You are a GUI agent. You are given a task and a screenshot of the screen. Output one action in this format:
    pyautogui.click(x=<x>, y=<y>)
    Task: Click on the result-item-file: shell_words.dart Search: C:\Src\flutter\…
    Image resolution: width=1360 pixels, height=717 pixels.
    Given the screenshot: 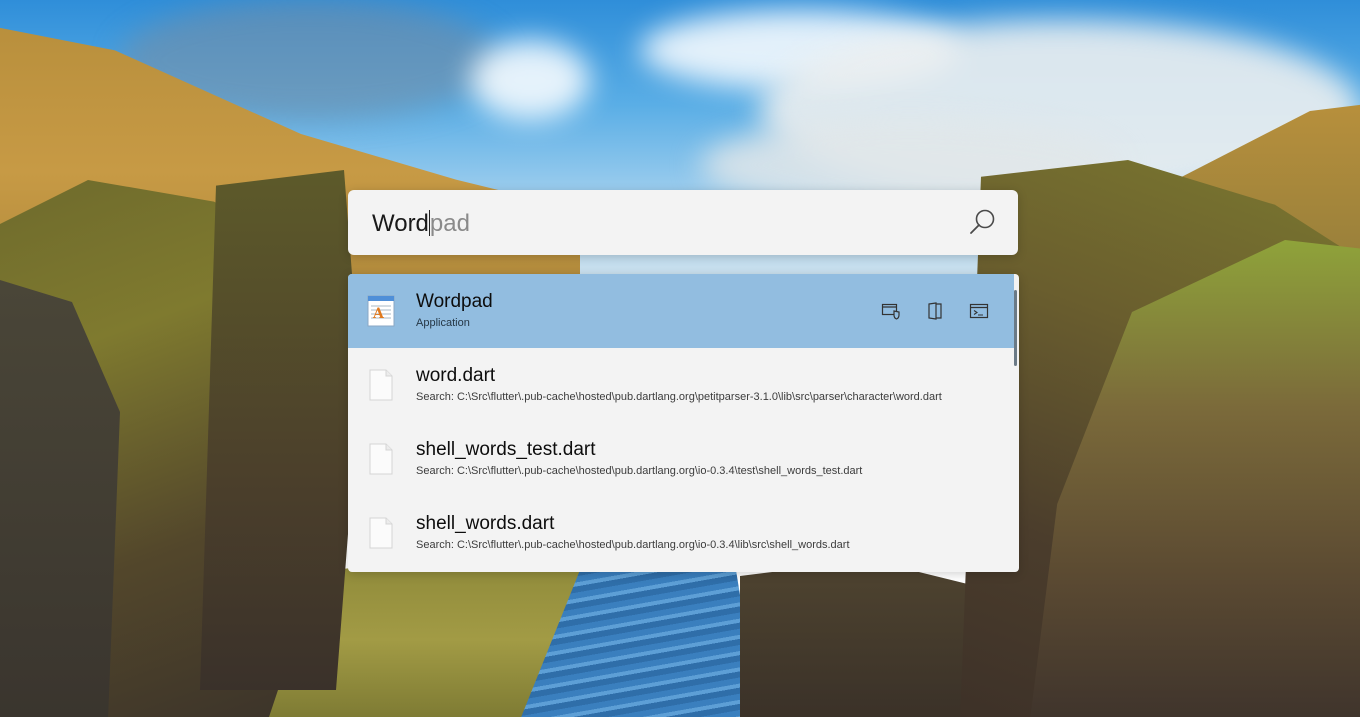 What is the action you would take?
    pyautogui.click(x=681, y=533)
    